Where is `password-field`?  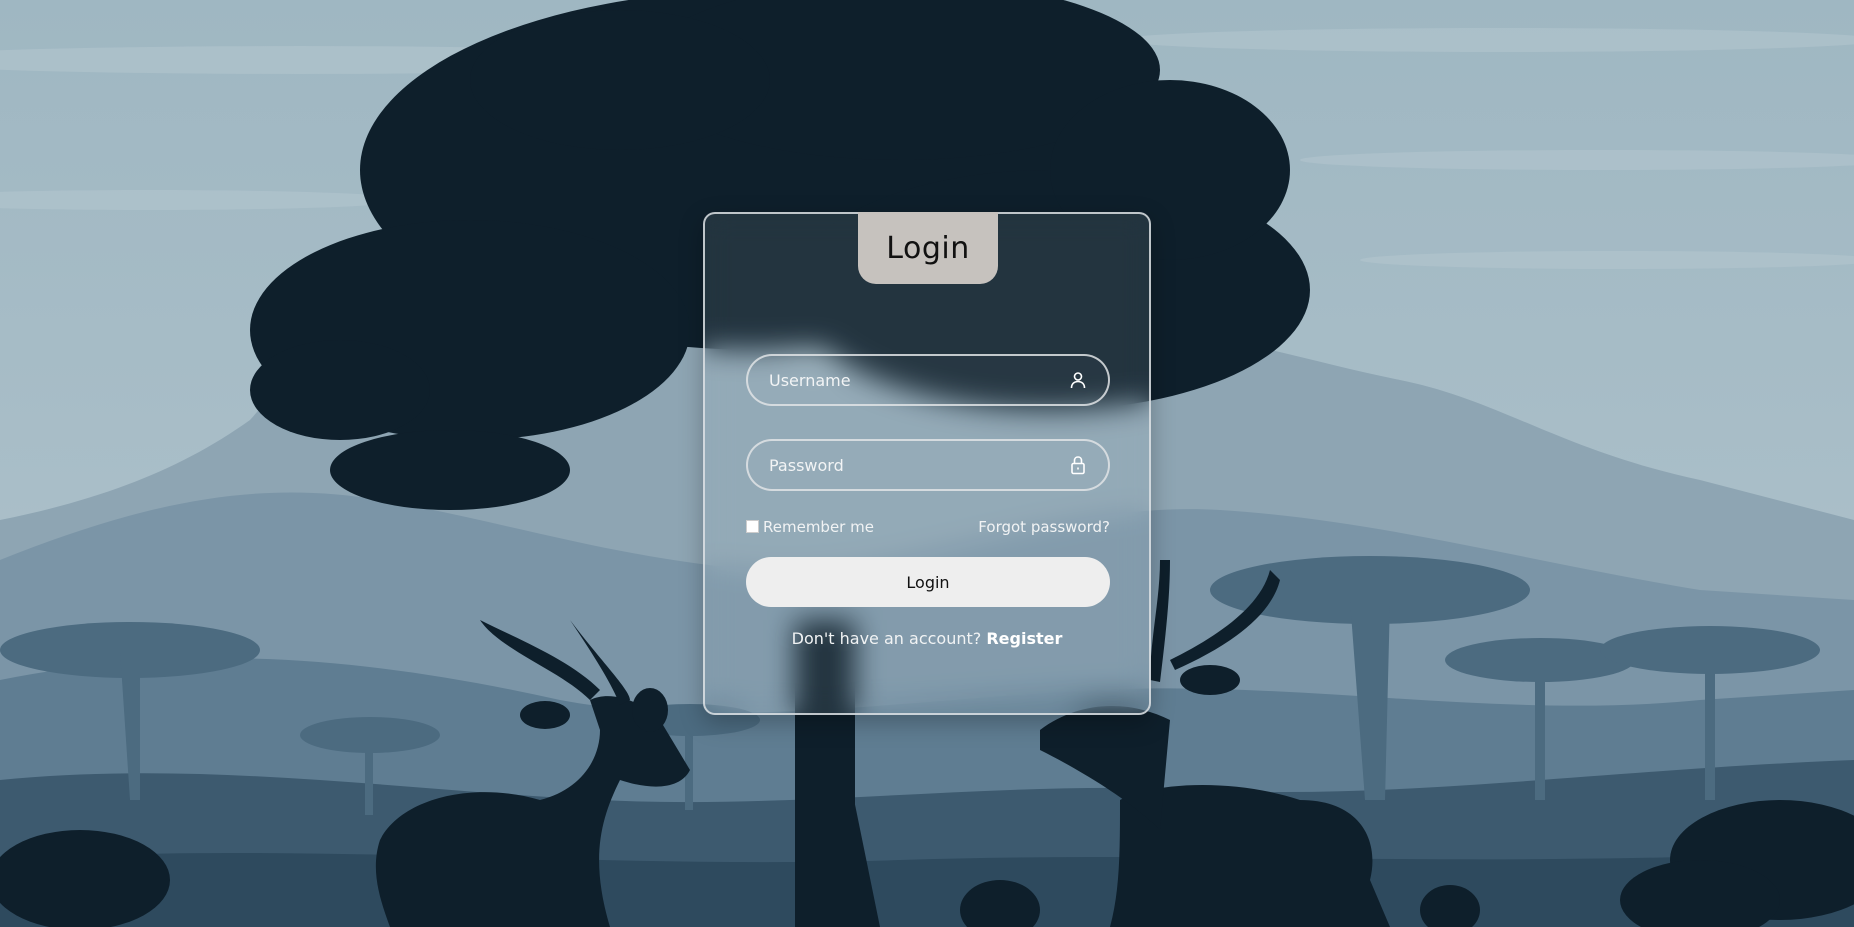 password-field is located at coordinates (928, 465).